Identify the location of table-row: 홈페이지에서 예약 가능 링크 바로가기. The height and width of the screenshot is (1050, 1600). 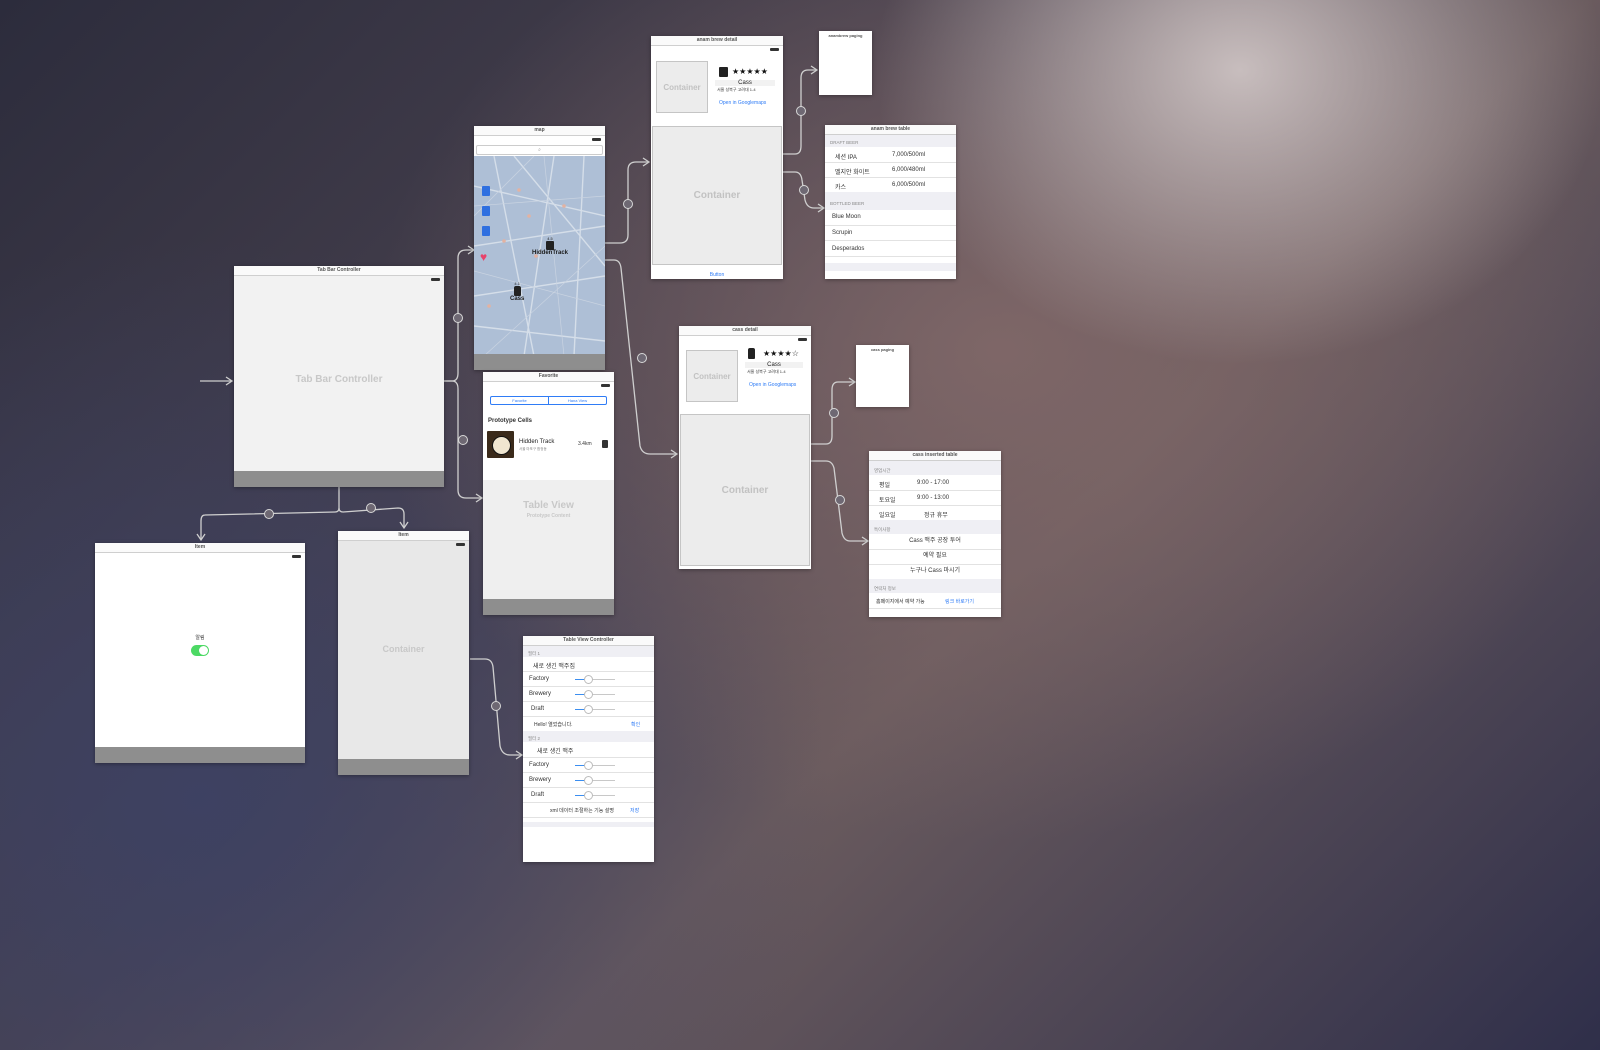
(935, 601).